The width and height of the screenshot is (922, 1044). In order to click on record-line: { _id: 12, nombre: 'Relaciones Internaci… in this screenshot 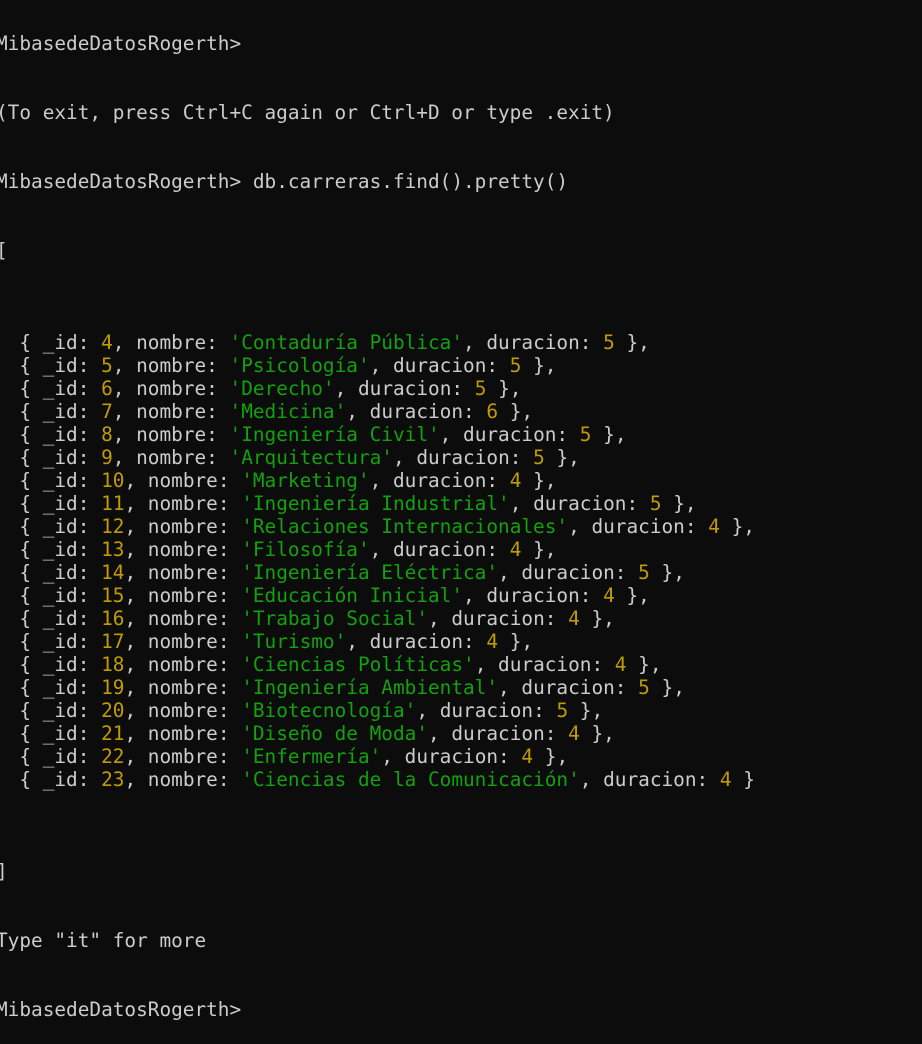, I will do `click(461, 526)`.